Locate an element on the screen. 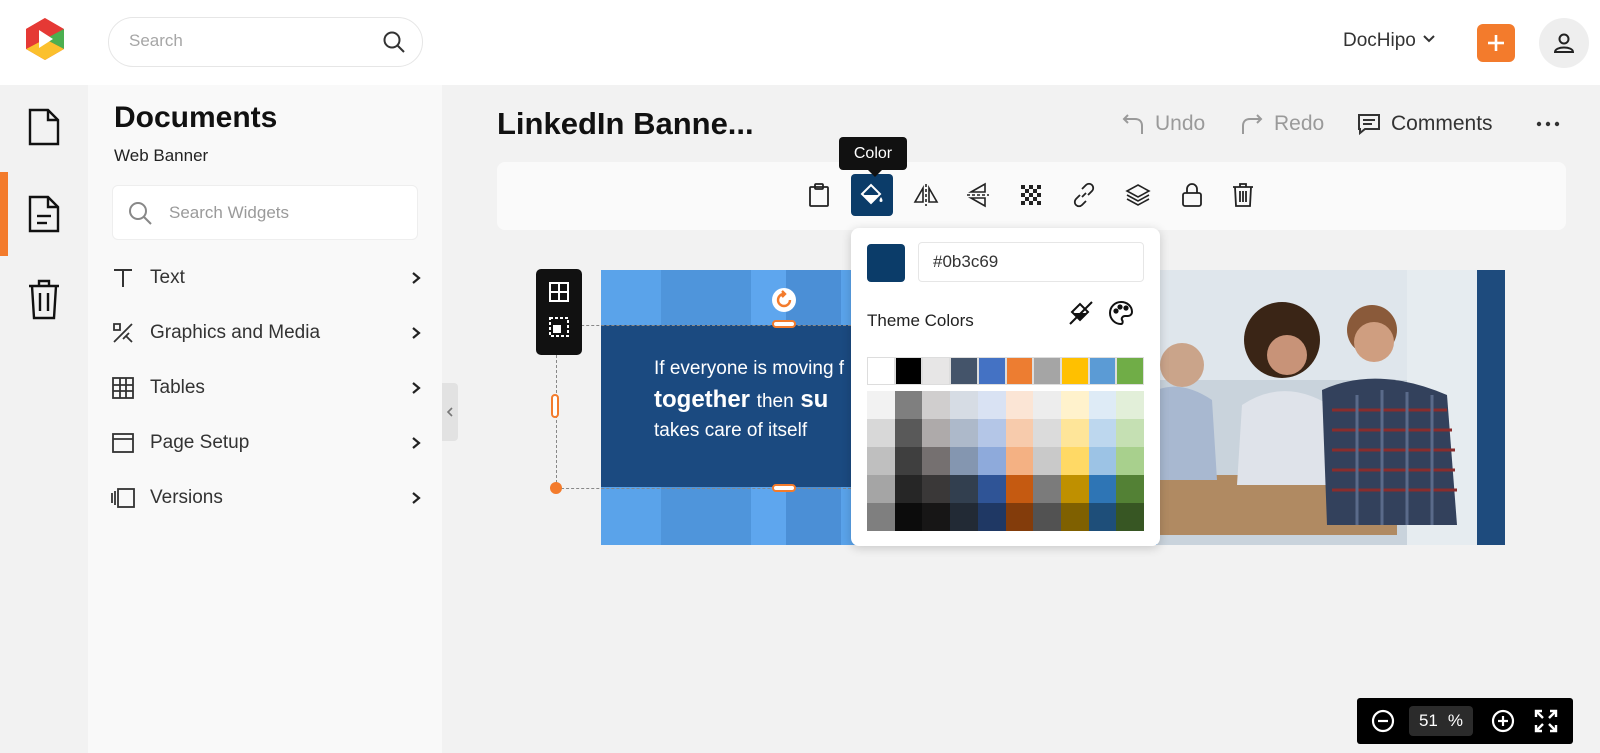 This screenshot has height=753, width=1600. link-button is located at coordinates (1084, 195).